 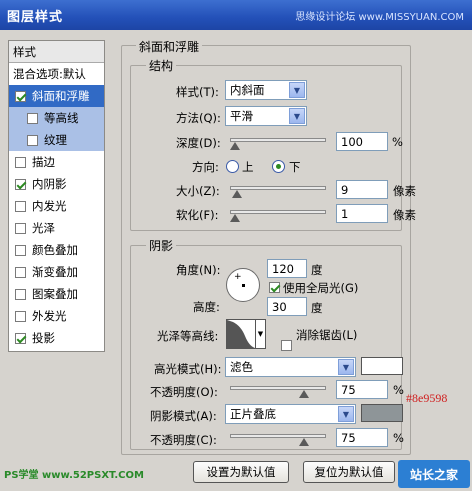 I want to click on sidebar-item-label: 斜面和浮雕, so click(x=61, y=96).